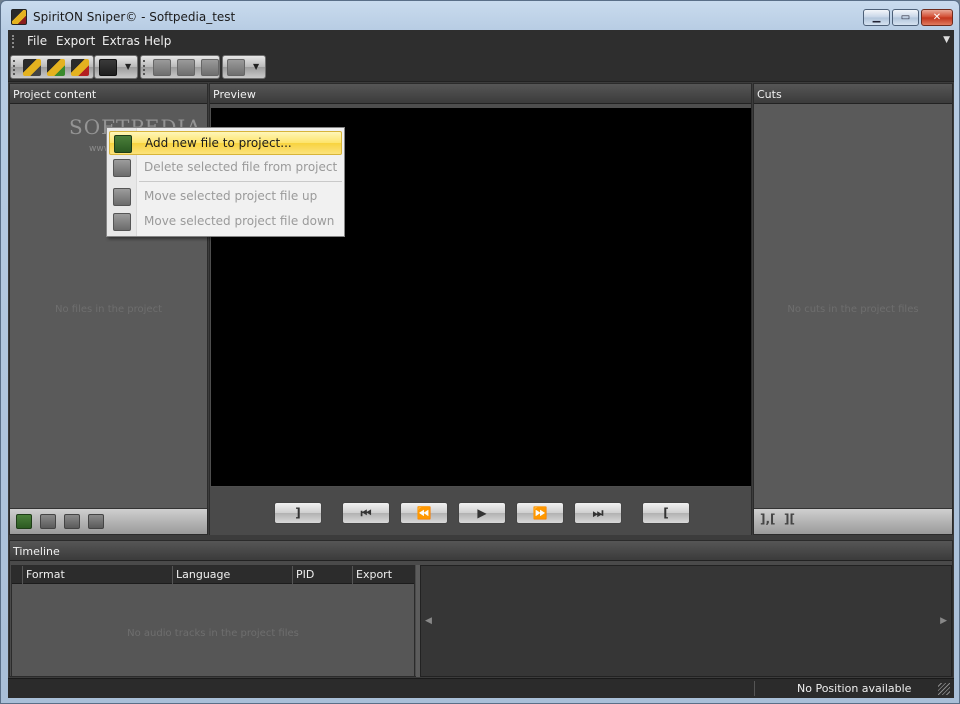 Image resolution: width=960 pixels, height=704 pixels. I want to click on move-up-icon, so click(122, 197).